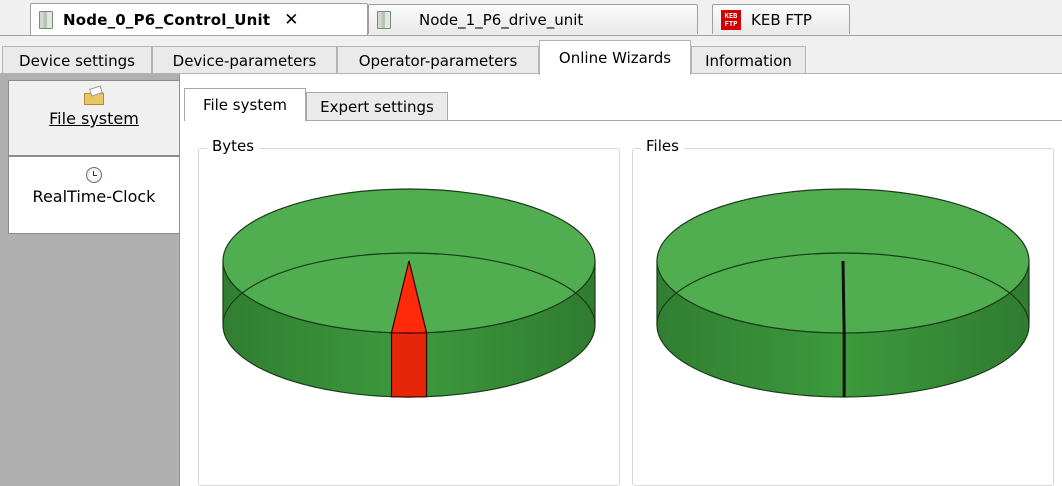 The width and height of the screenshot is (1062, 486). What do you see at coordinates (748, 60) in the screenshot?
I see `tab-information: Information` at bounding box center [748, 60].